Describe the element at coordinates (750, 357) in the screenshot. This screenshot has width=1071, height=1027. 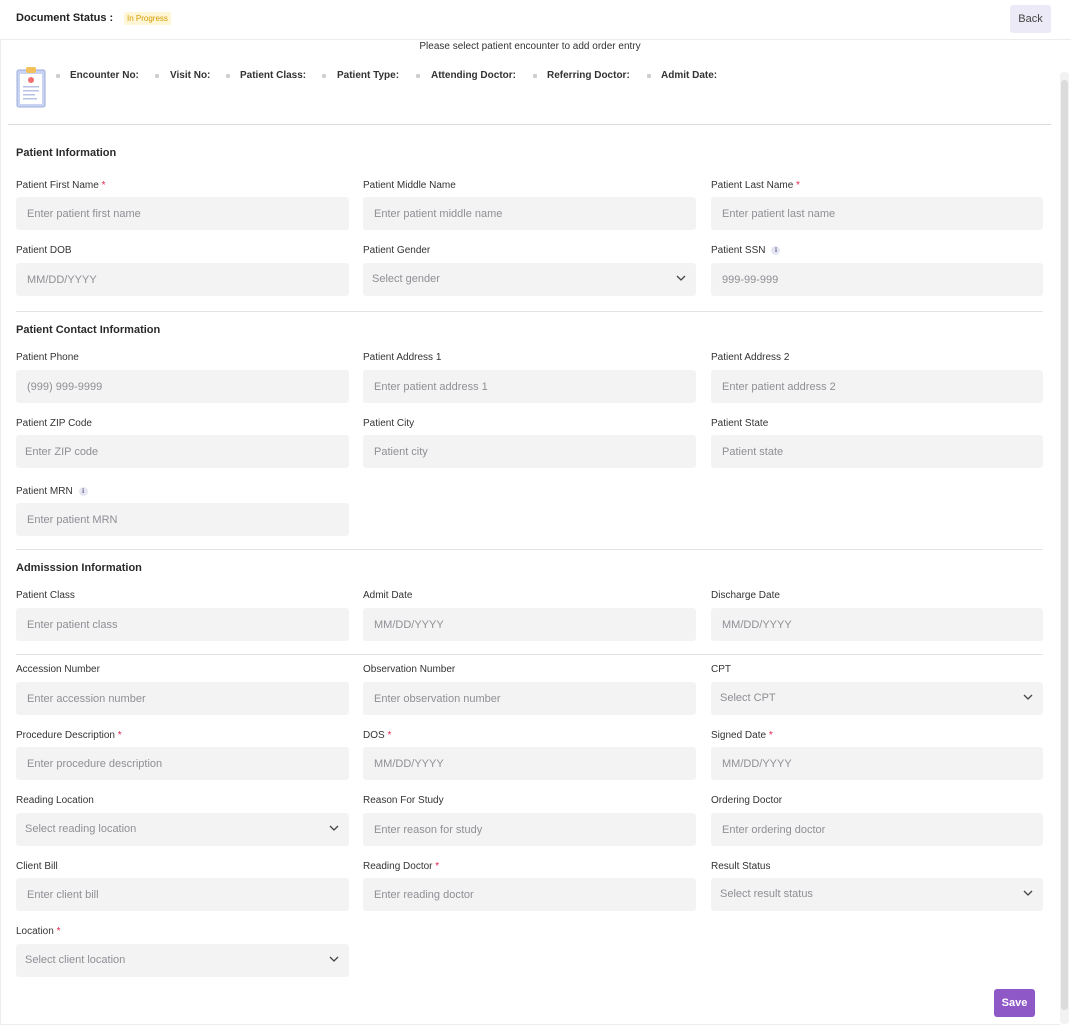
I see `address2-label: Patient Address 2` at that location.